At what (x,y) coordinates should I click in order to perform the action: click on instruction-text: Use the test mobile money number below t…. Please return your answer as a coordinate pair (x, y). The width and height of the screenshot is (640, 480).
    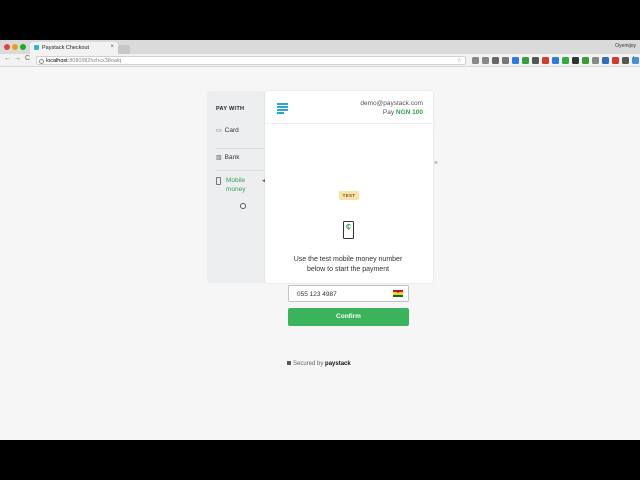
    Looking at the image, I should click on (348, 264).